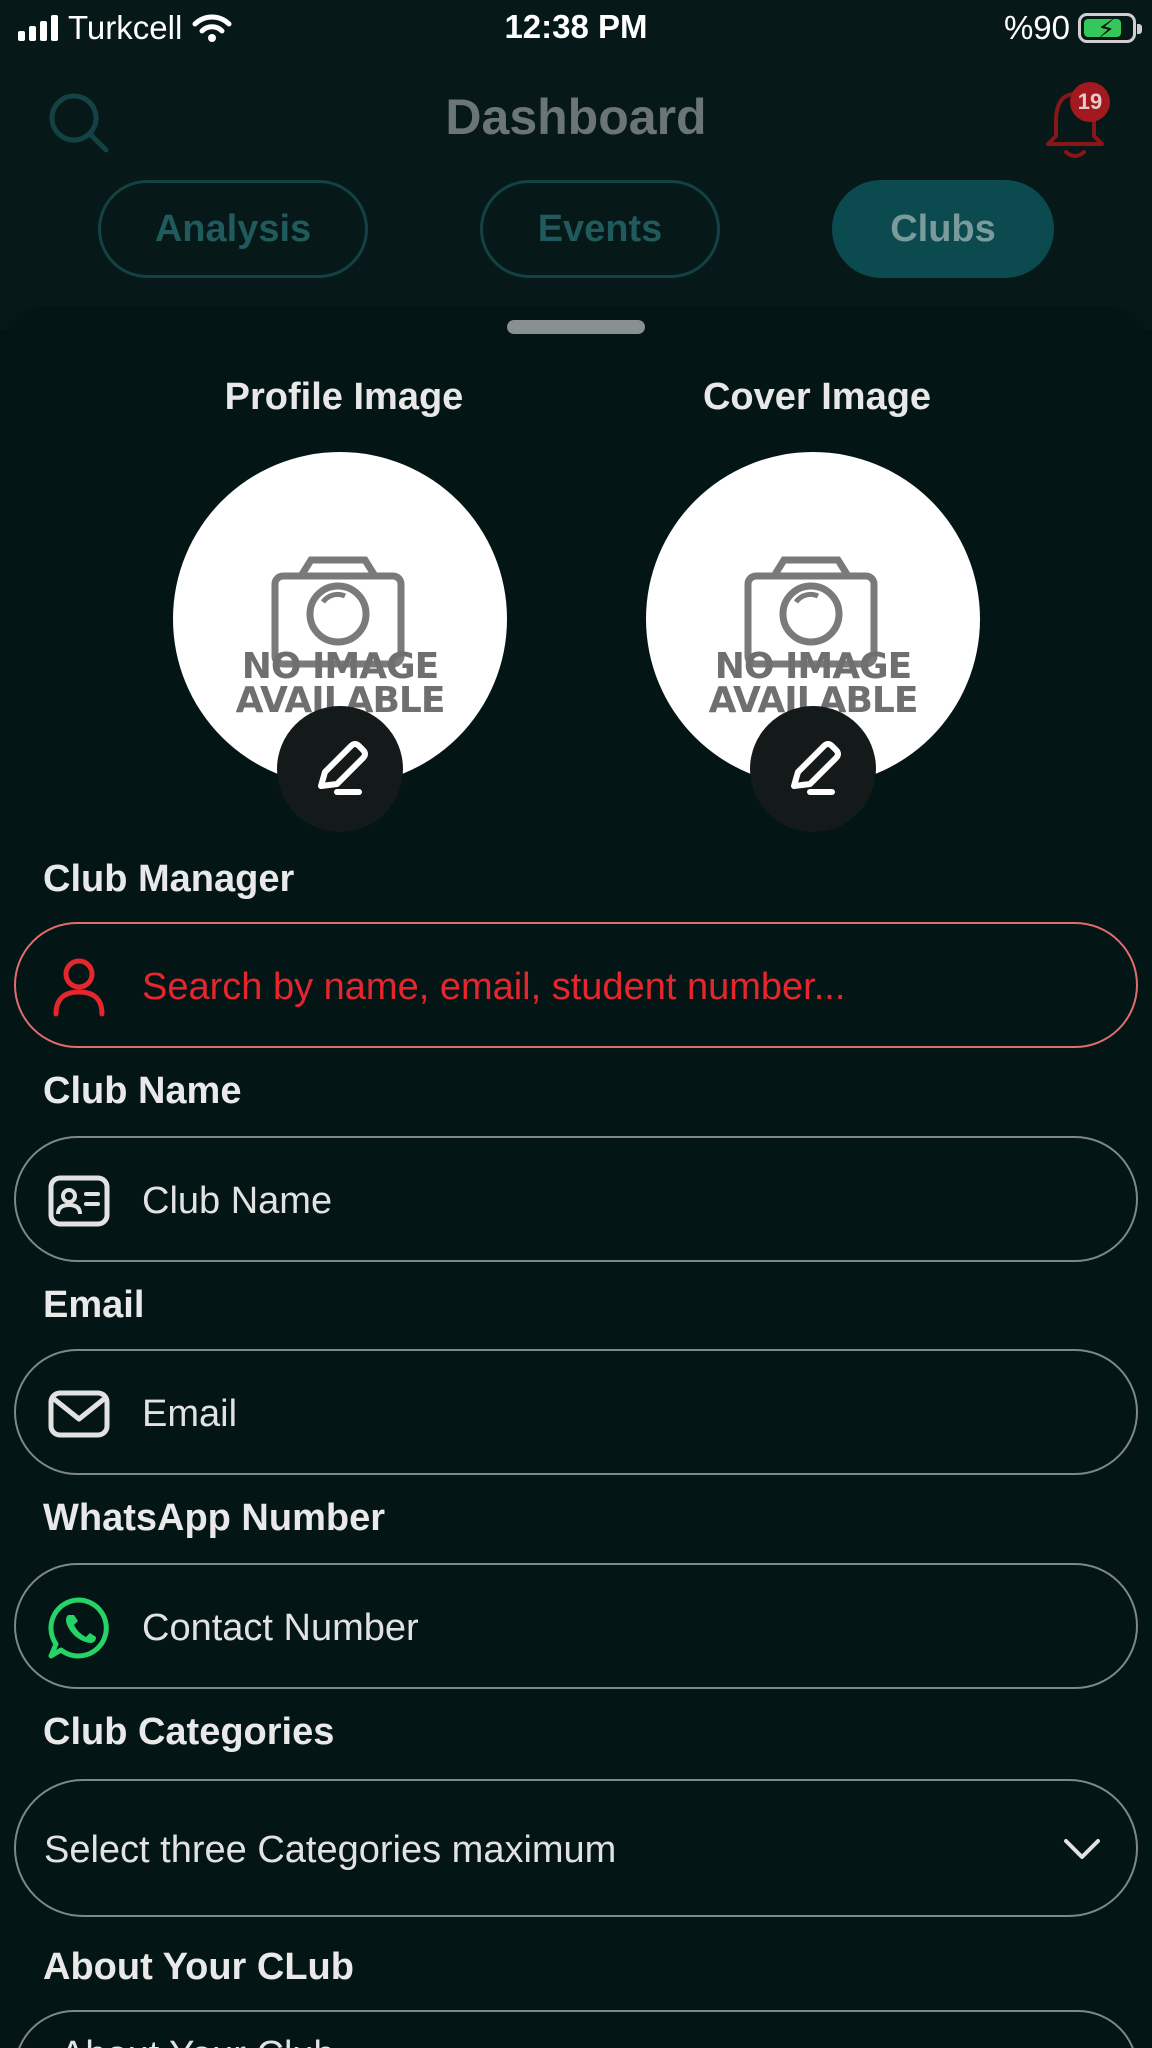 This screenshot has width=1152, height=2048. Describe the element at coordinates (169, 879) in the screenshot. I see `club-manager-label: Club Manager` at that location.